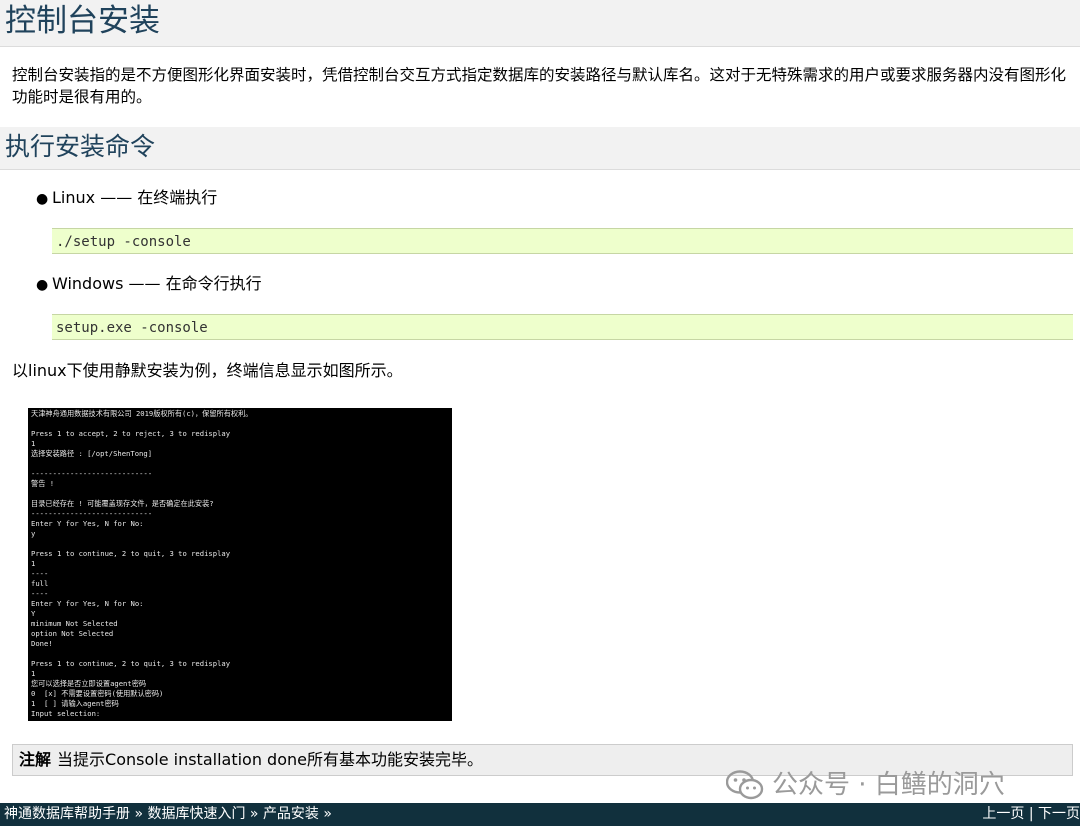 The width and height of the screenshot is (1080, 828). Describe the element at coordinates (291, 814) in the screenshot. I see `breadcrumb-install-link: 产品安装` at that location.